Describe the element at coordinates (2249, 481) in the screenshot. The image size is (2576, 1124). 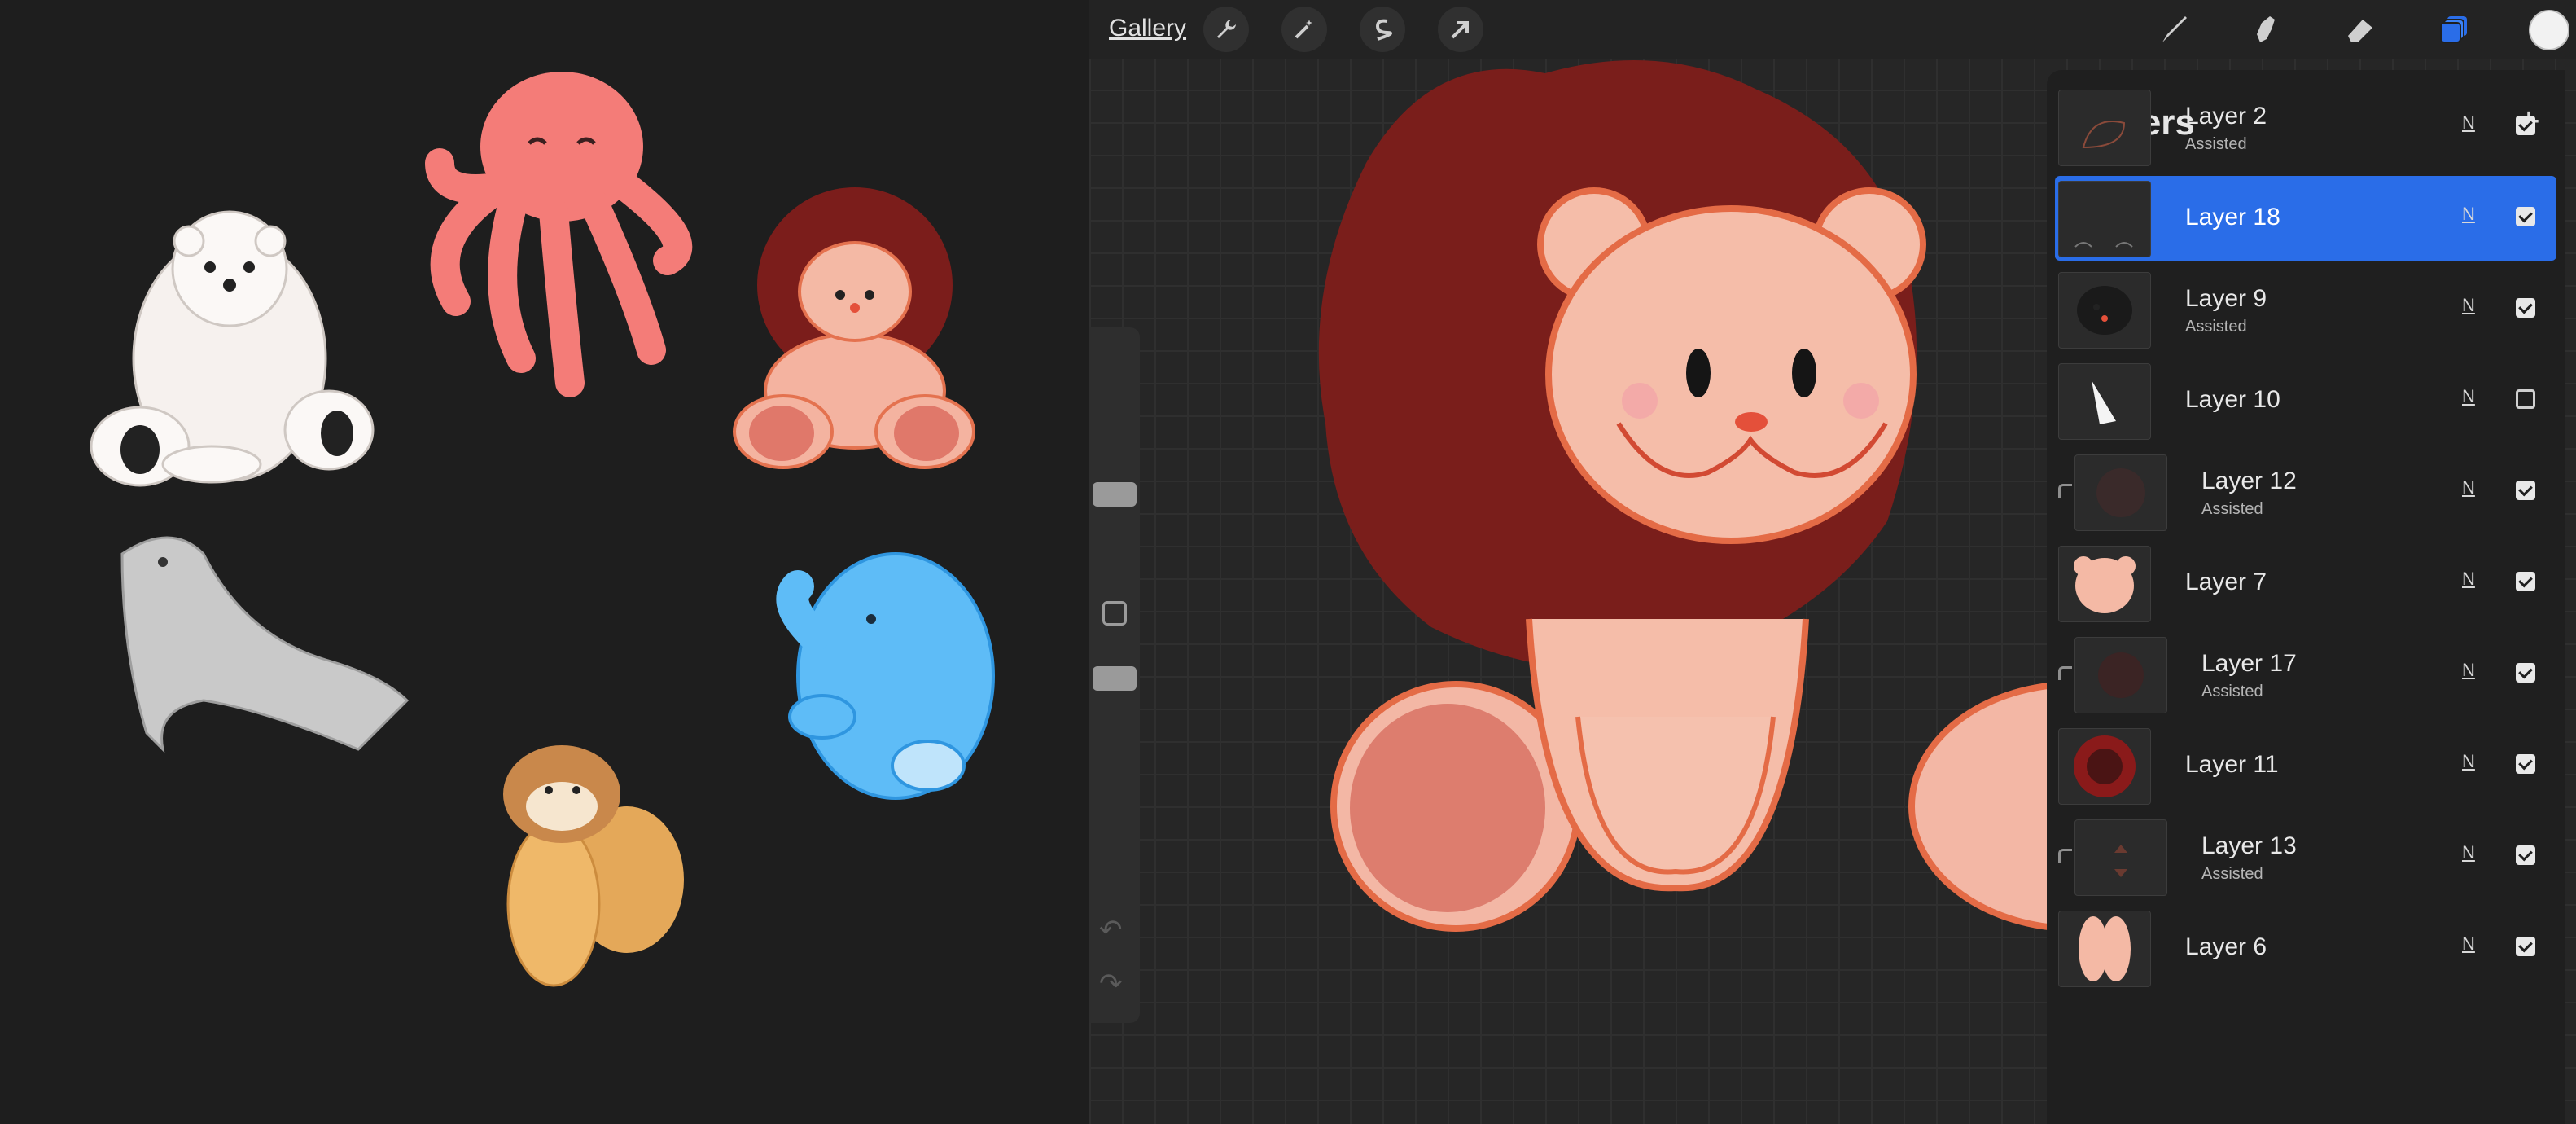
I see `layer-name: Layer 12` at that location.